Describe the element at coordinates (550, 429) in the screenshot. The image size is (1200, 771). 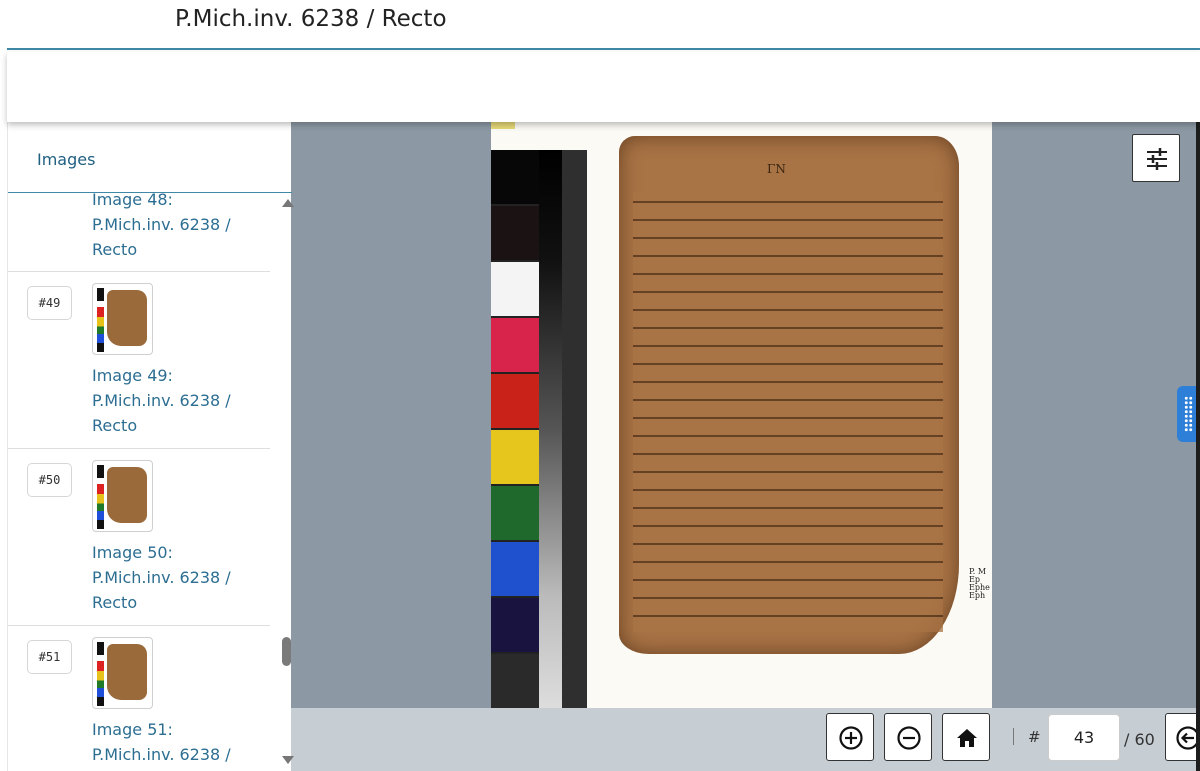
I see `greyscale-strip` at that location.